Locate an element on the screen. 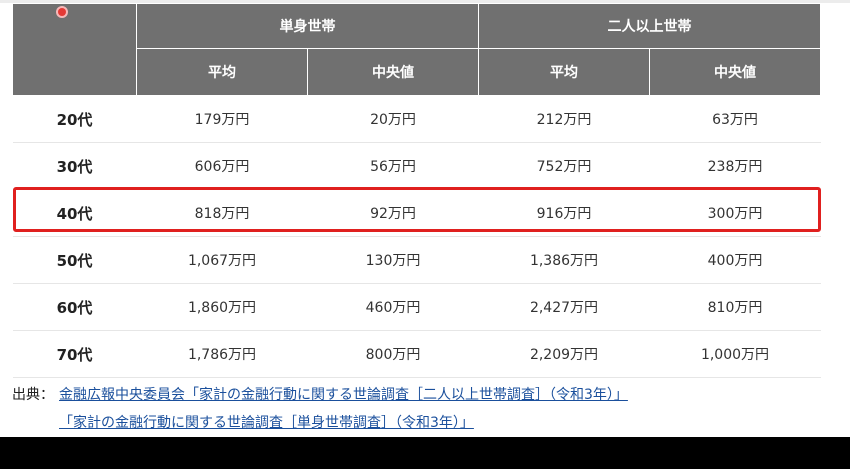 The height and width of the screenshot is (469, 850). single-median-cell: 460万円 is located at coordinates (393, 307).